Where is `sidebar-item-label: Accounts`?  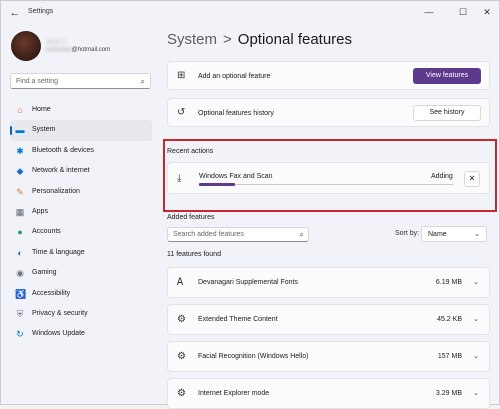 sidebar-item-label: Accounts is located at coordinates (46, 232).